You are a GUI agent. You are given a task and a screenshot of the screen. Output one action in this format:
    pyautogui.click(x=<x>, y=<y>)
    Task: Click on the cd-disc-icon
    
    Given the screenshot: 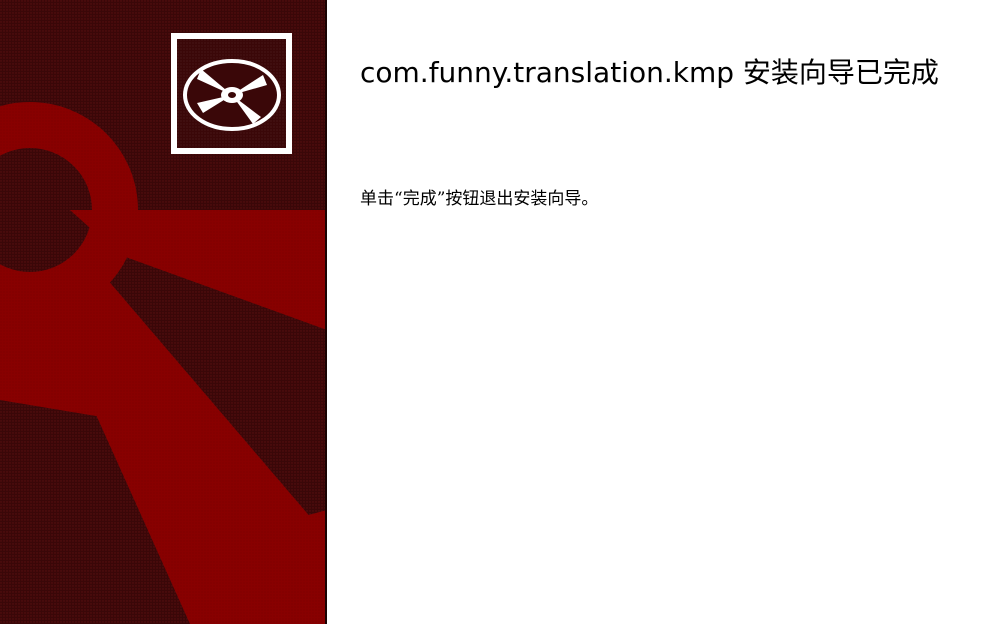 What is the action you would take?
    pyautogui.click(x=231, y=93)
    